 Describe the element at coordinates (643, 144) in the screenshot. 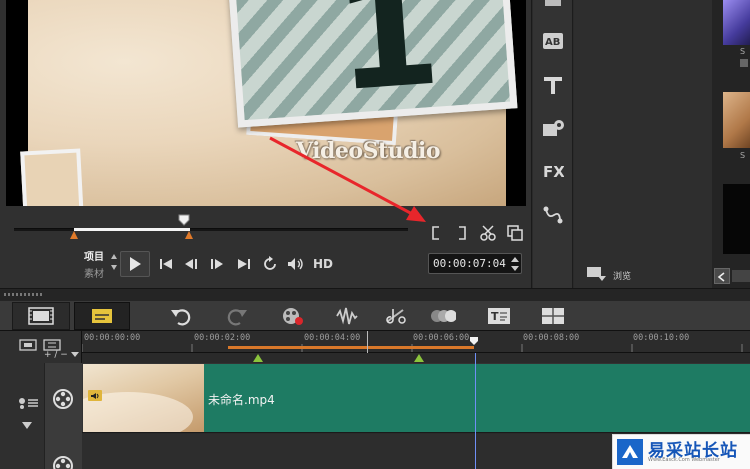

I see `library-panel` at that location.